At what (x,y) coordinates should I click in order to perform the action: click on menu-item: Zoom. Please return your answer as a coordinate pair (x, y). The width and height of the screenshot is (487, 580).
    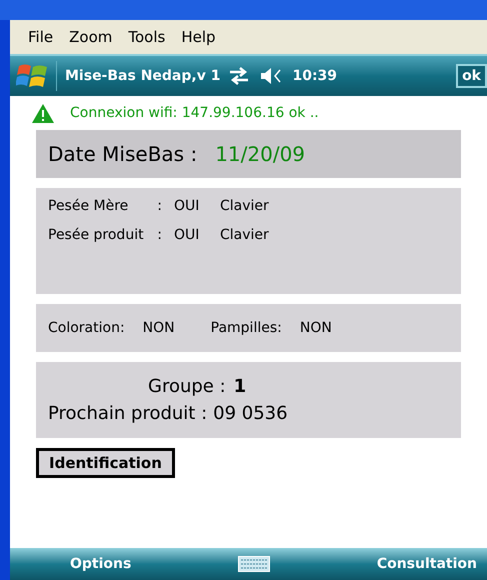
    Looking at the image, I should click on (90, 37).